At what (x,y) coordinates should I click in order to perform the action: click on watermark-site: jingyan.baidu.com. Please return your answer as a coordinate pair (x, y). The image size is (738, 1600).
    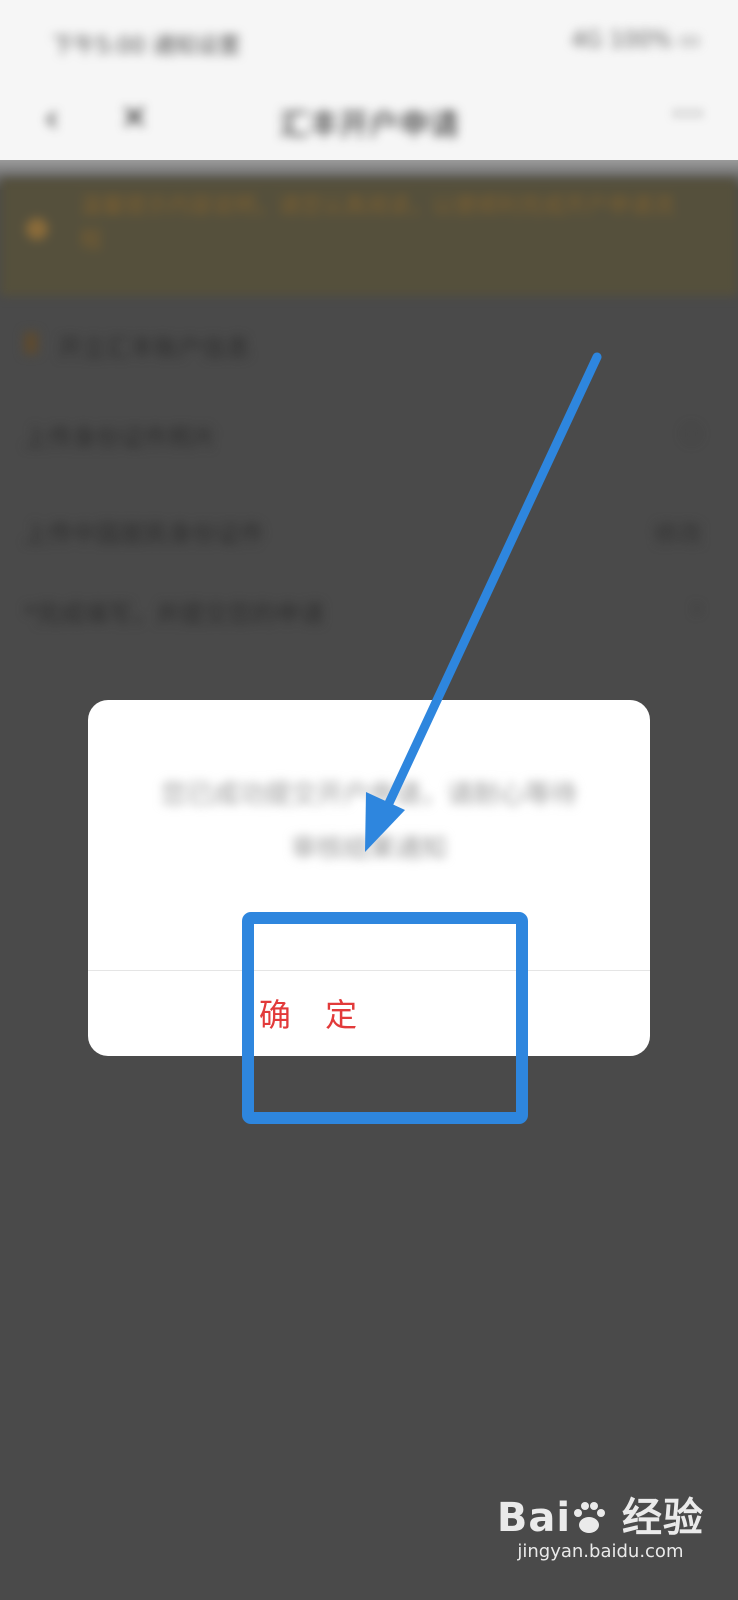
    Looking at the image, I should click on (600, 1551).